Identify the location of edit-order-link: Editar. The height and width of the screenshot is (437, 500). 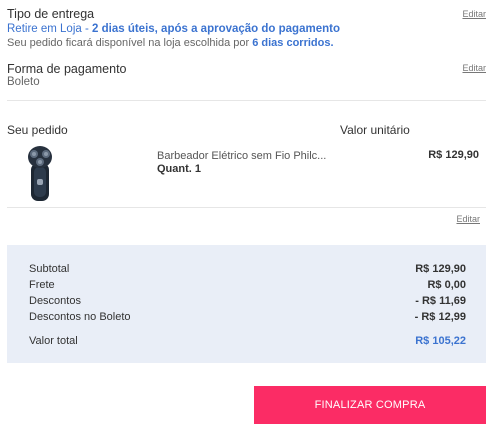
(468, 219).